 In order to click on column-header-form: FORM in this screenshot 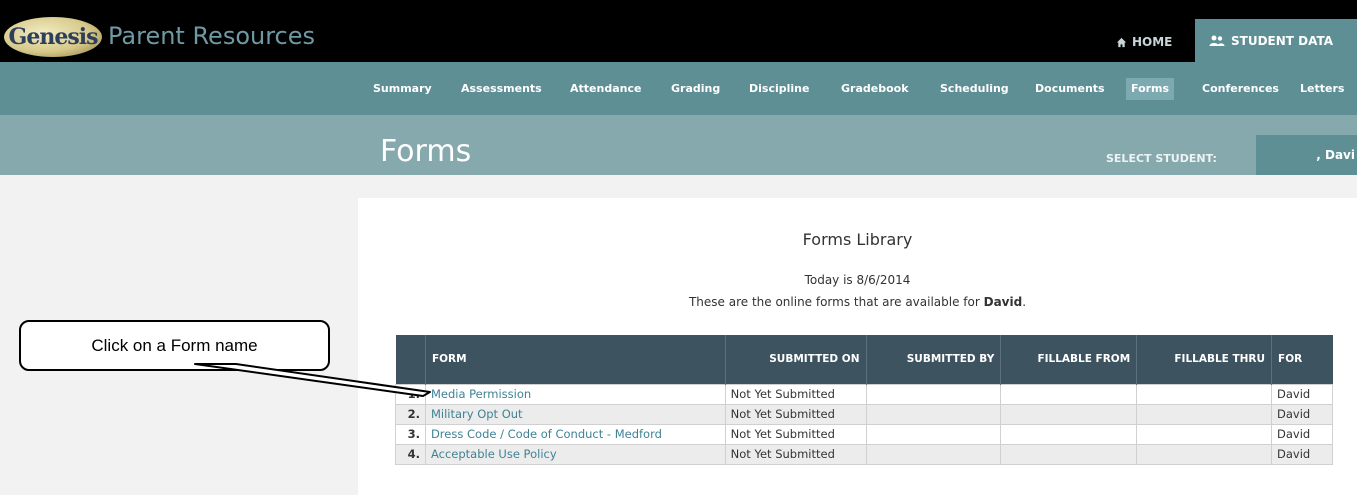, I will do `click(575, 359)`.